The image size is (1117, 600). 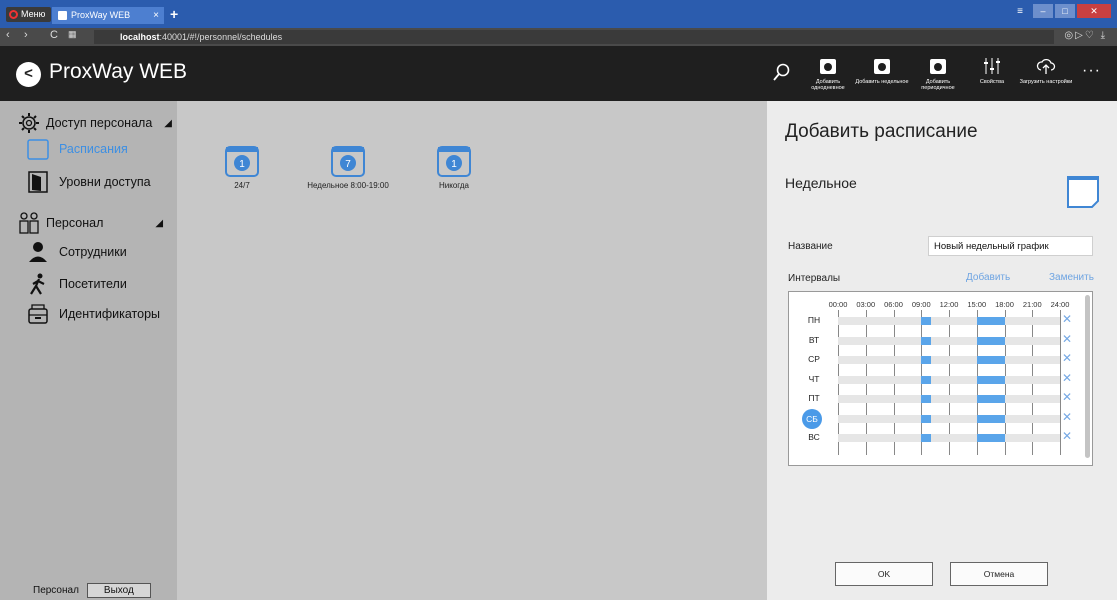 What do you see at coordinates (814, 359) in the screenshot?
I see `day-label: СР` at bounding box center [814, 359].